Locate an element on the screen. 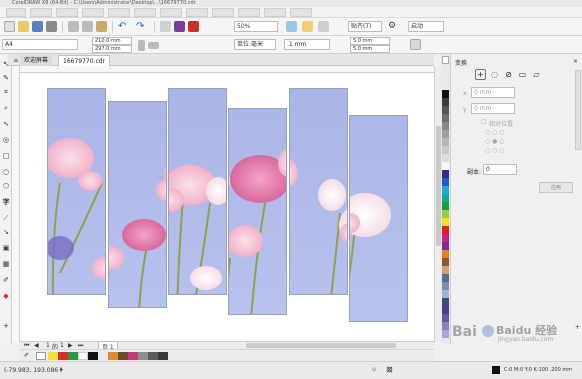  outline-color-swatch is located at coordinates (496, 370).